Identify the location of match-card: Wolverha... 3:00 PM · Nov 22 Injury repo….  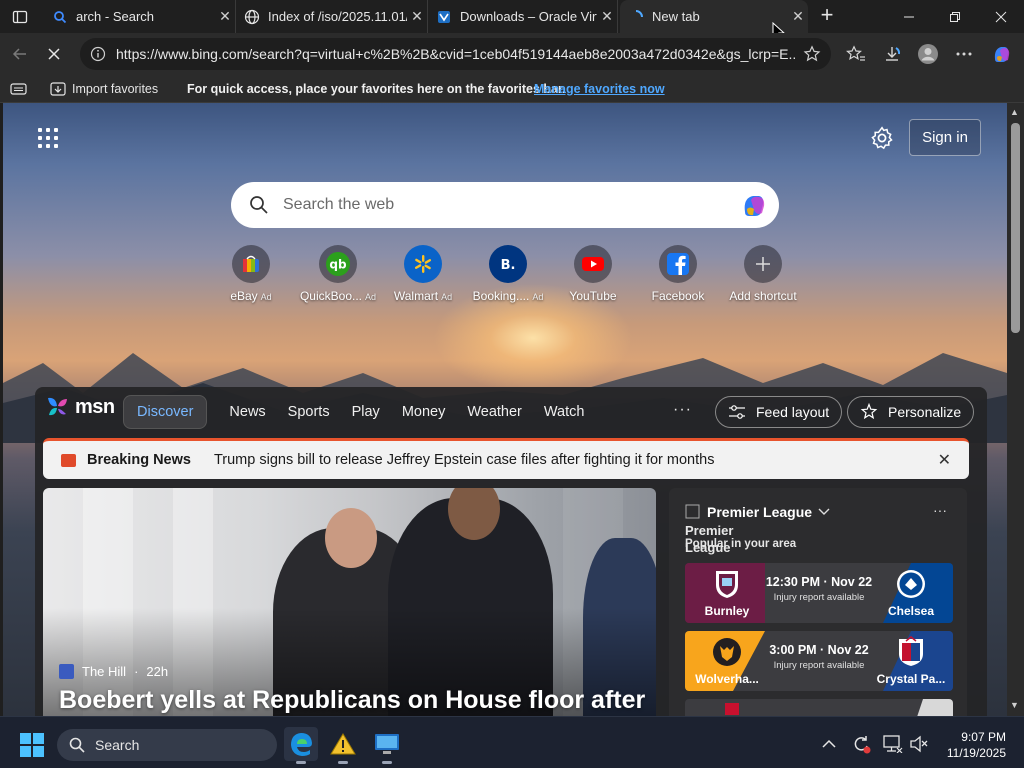
(819, 661).